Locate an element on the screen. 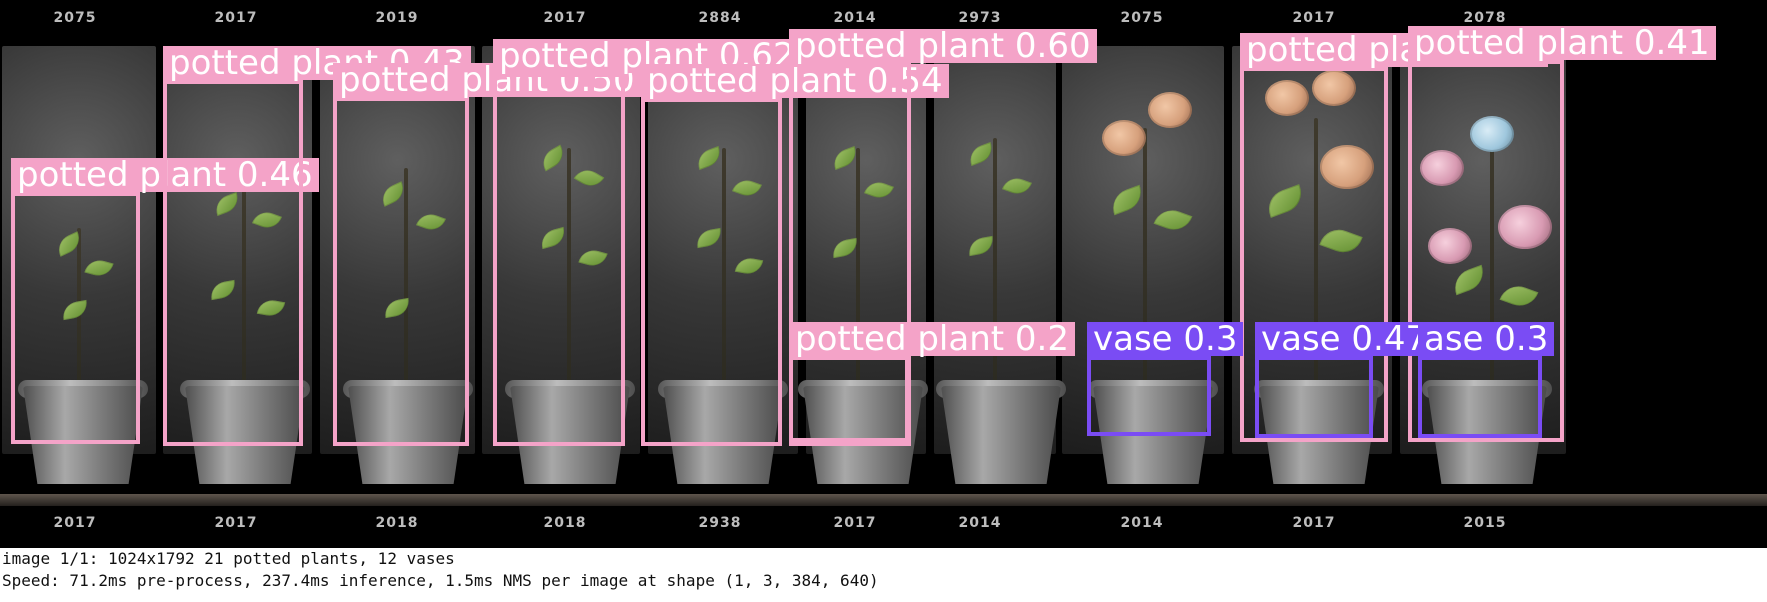 The width and height of the screenshot is (1767, 602). top-year-label: 2884 is located at coordinates (720, 18).